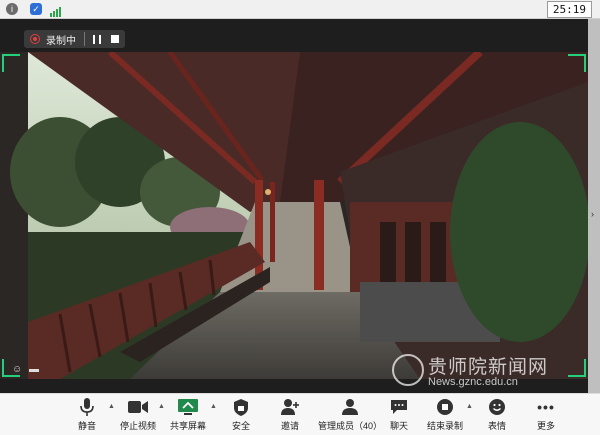 The width and height of the screenshot is (600, 435). I want to click on video-options-caret-icon: ▲, so click(161, 406).